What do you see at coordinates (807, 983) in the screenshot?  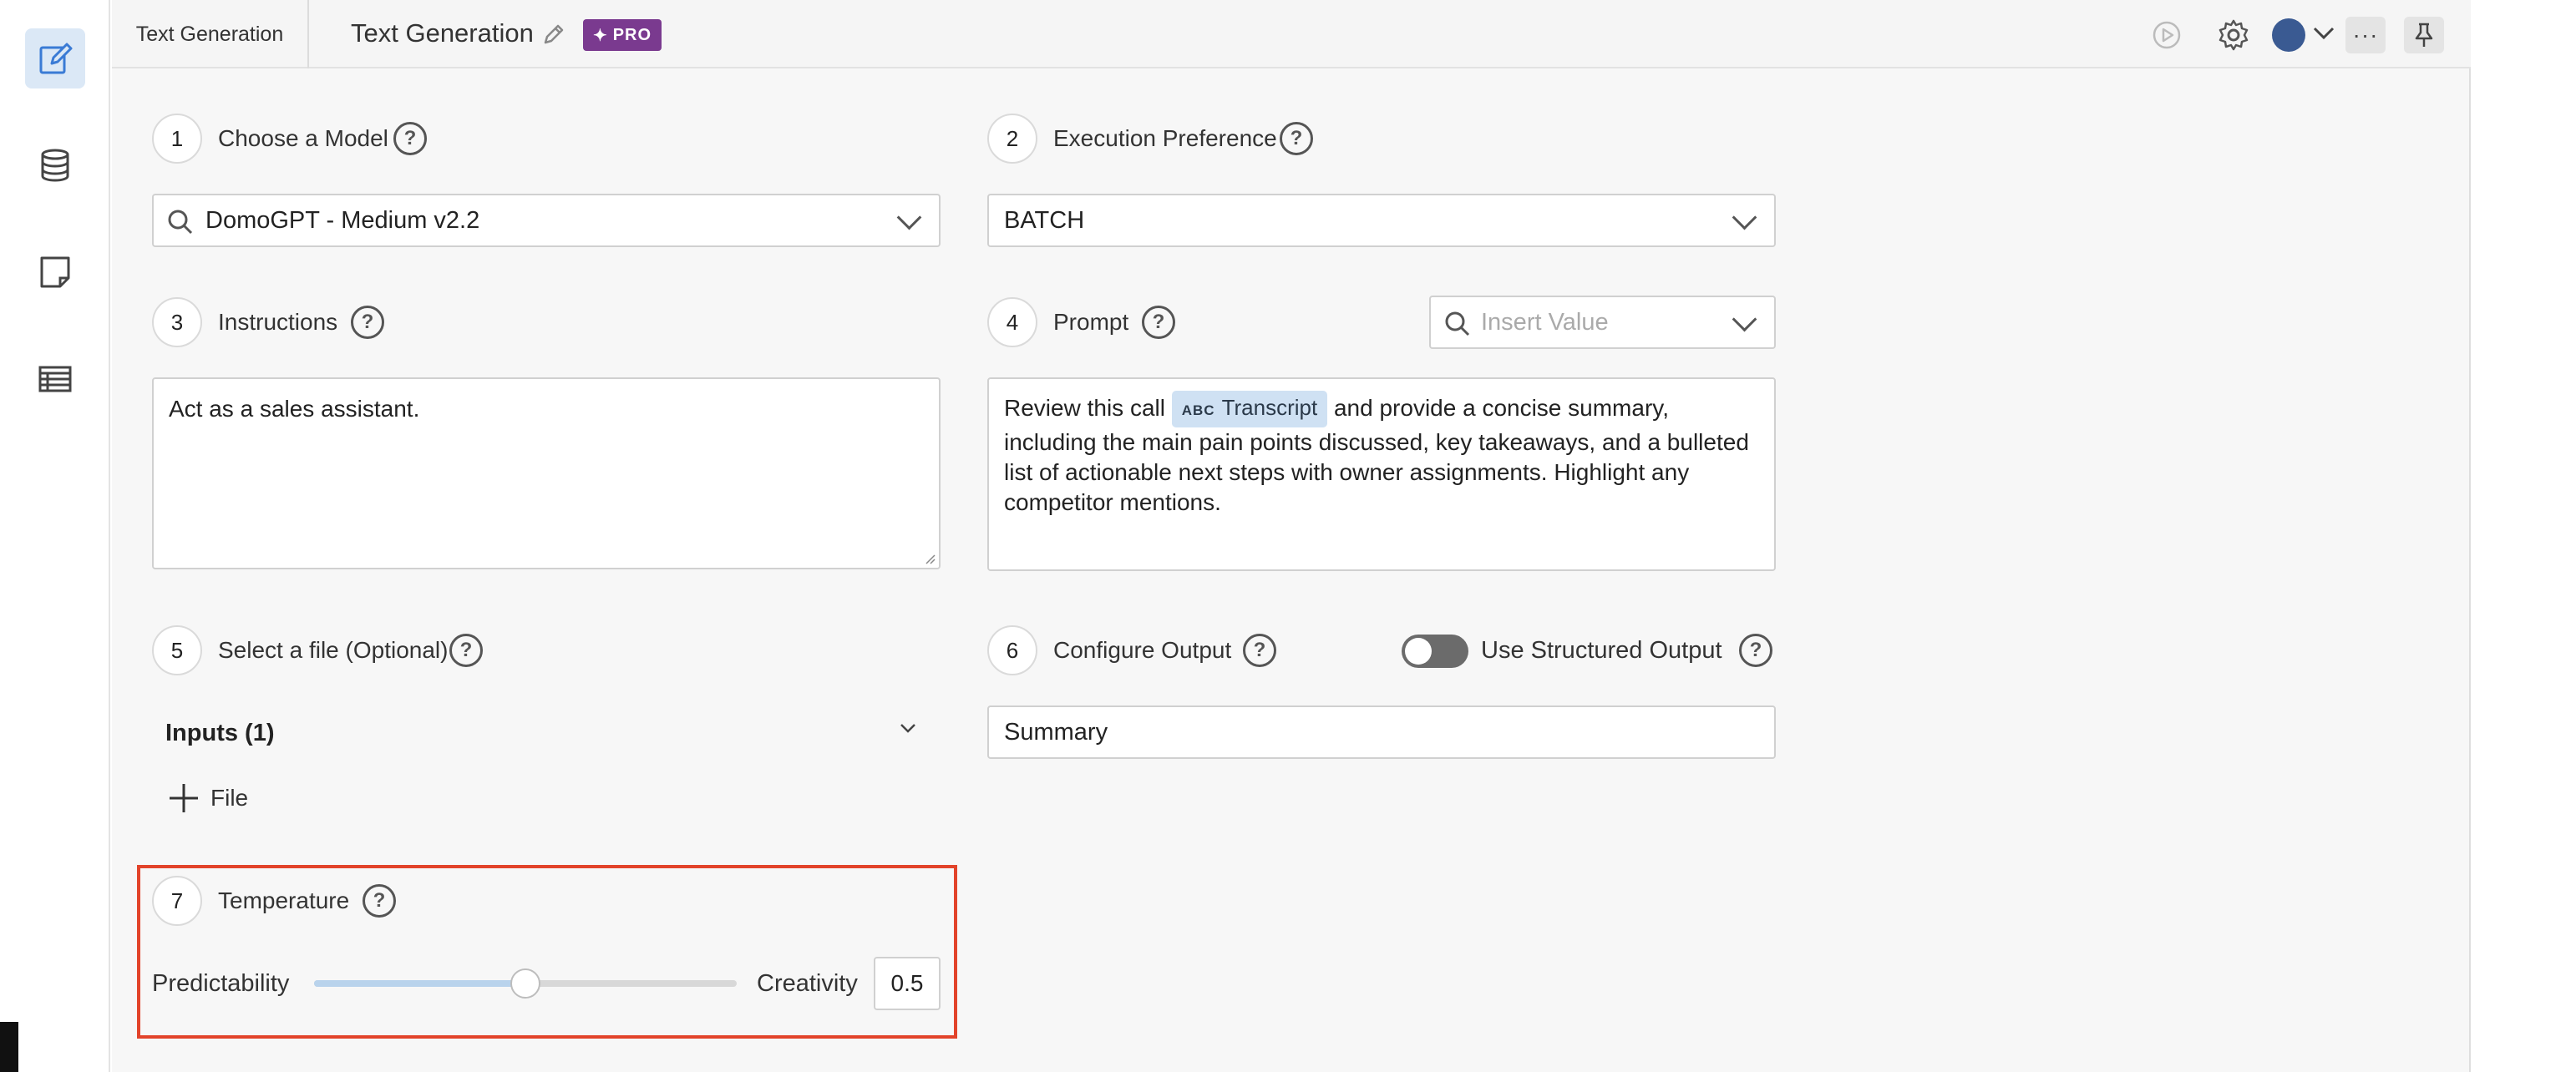 I see `creativity-label: Creativity` at bounding box center [807, 983].